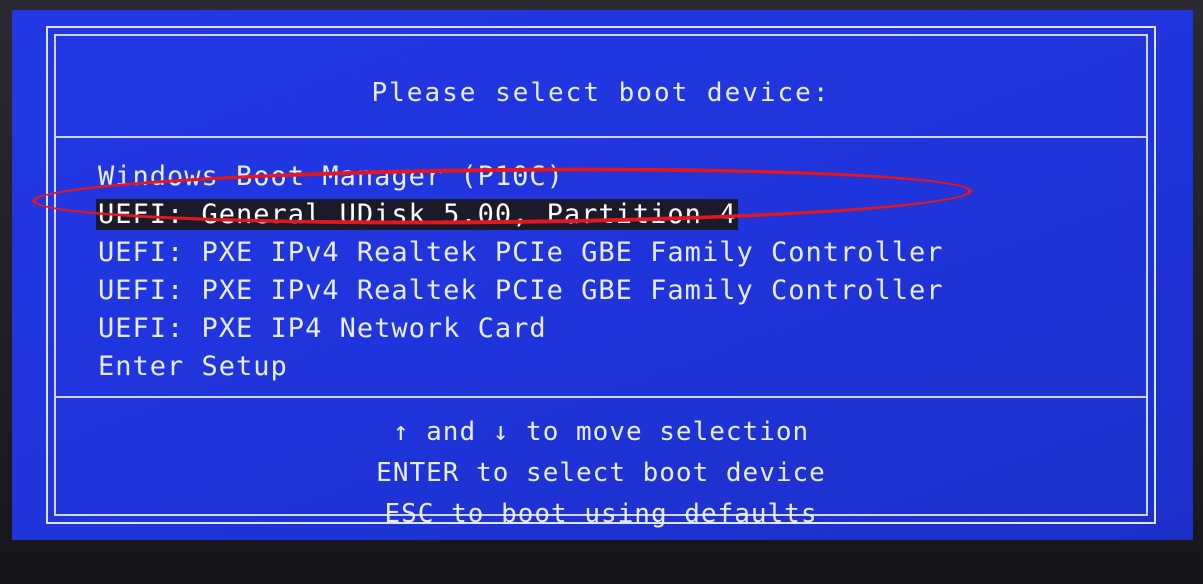 This screenshot has width=1203, height=584. Describe the element at coordinates (521, 367) in the screenshot. I see `boot-option-enter-setup: Enter Setup` at that location.